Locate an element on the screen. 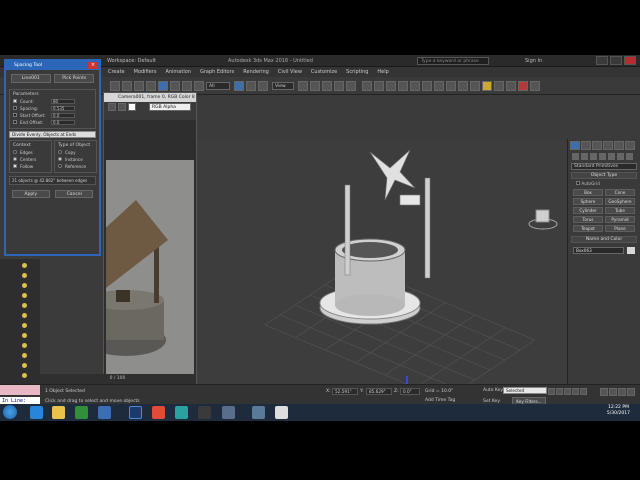 The image size is (640, 480). auto-key-button: Auto Key is located at coordinates (493, 390).